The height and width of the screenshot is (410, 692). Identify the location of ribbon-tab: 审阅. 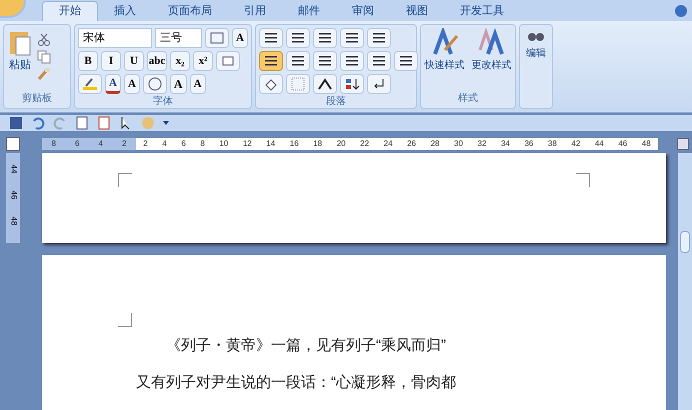
(363, 11).